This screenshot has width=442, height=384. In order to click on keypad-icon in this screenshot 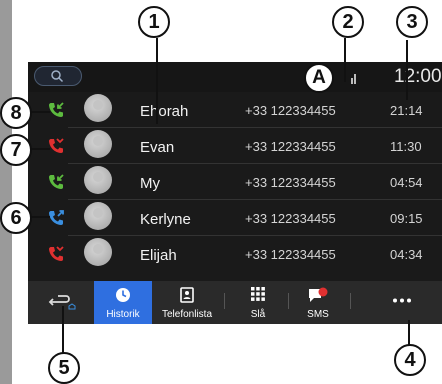, I will do `click(258, 294)`.